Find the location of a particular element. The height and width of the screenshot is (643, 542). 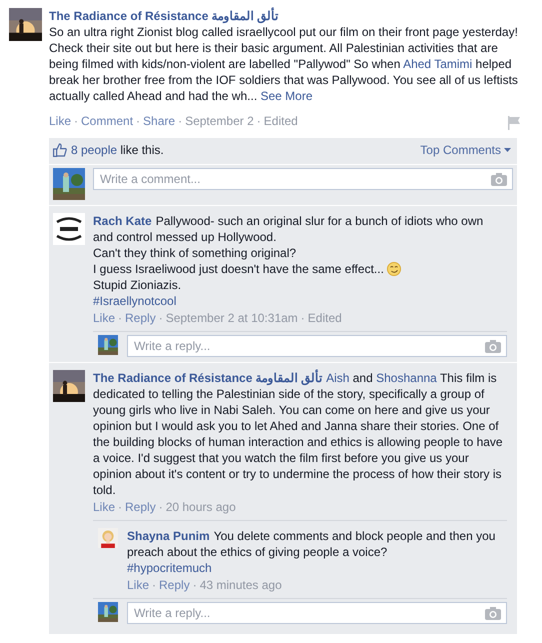

link: #Israellynotcool is located at coordinates (134, 301).